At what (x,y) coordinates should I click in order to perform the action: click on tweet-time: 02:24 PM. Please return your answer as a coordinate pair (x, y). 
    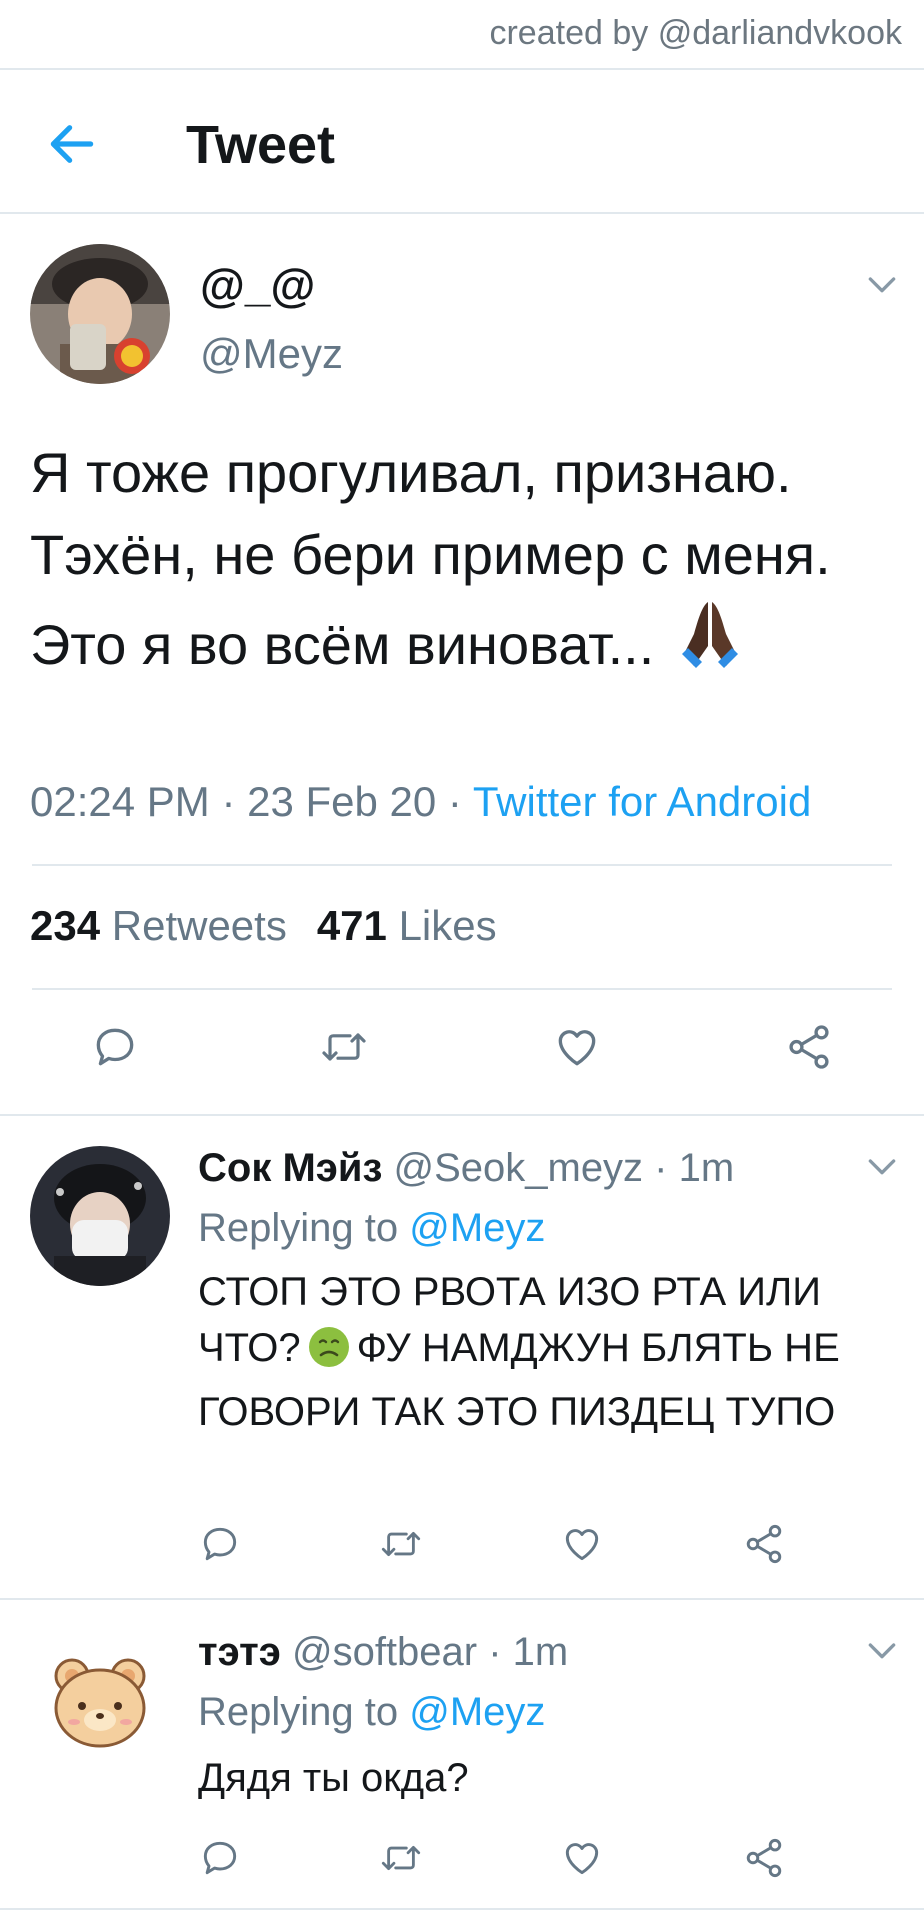
    Looking at the image, I should click on (120, 801).